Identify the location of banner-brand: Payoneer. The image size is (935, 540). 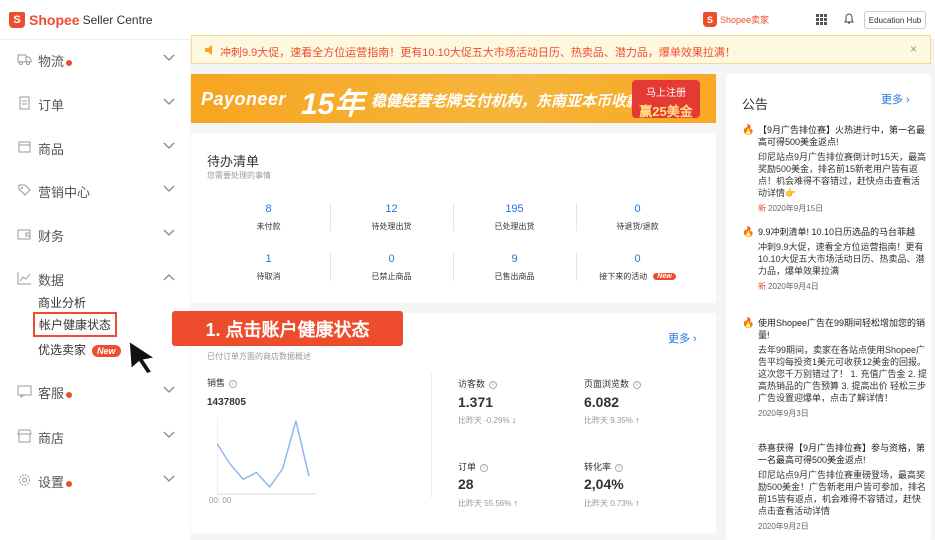
(244, 99).